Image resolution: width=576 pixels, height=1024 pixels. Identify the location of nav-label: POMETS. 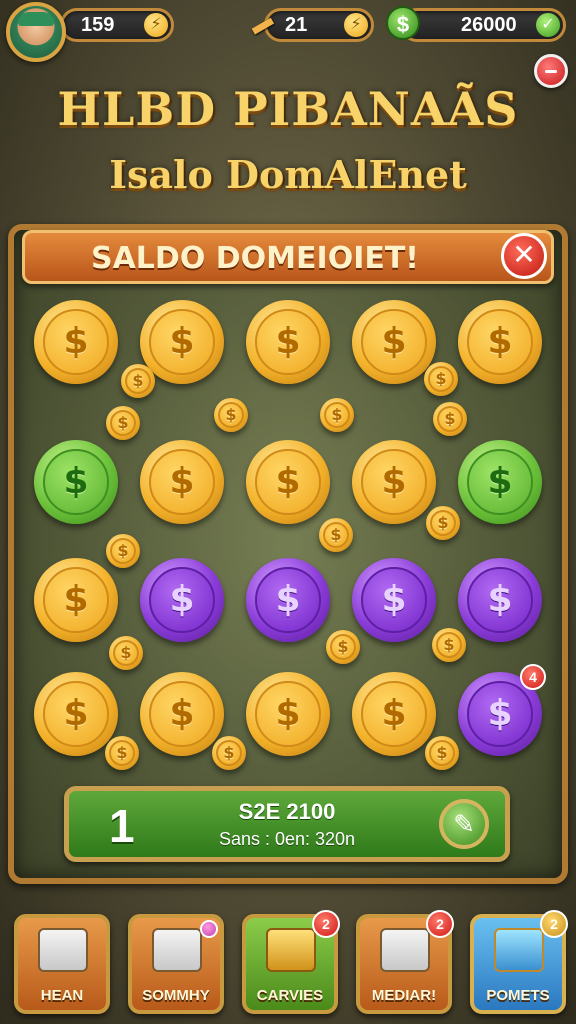
(518, 995).